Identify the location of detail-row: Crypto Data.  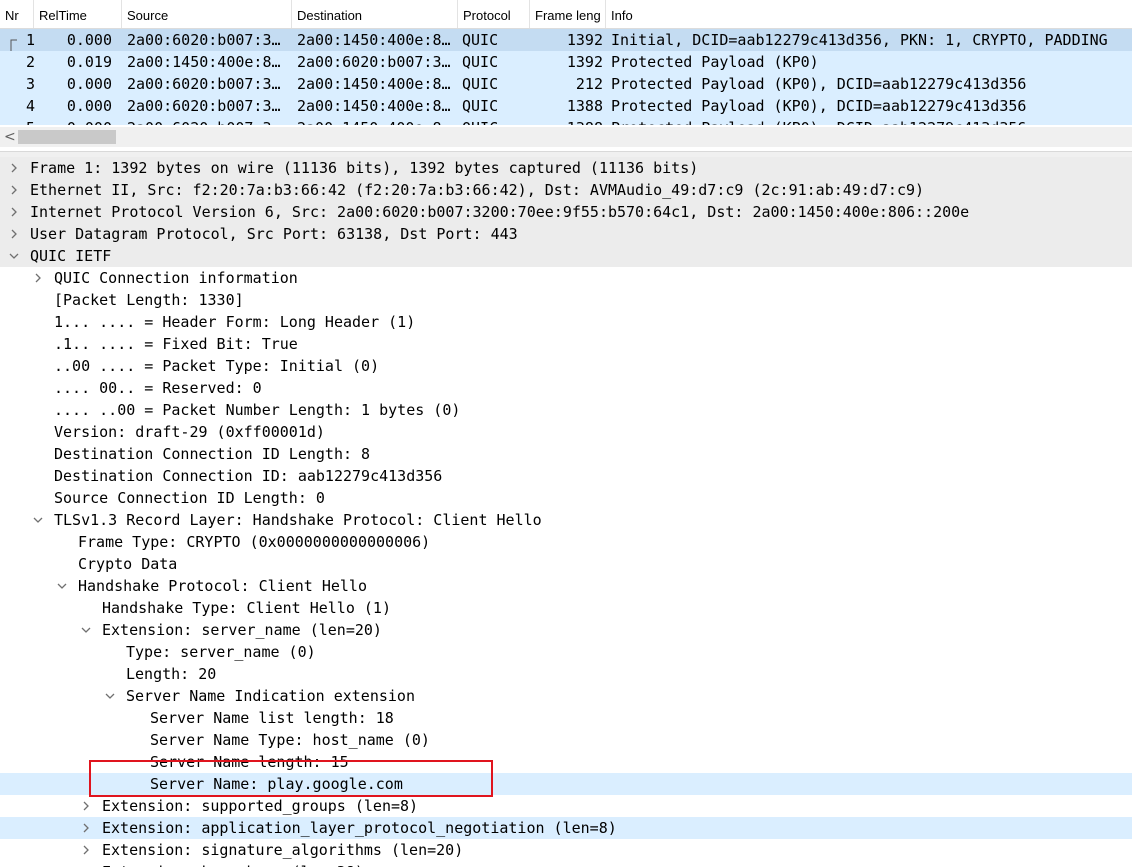
(566, 564).